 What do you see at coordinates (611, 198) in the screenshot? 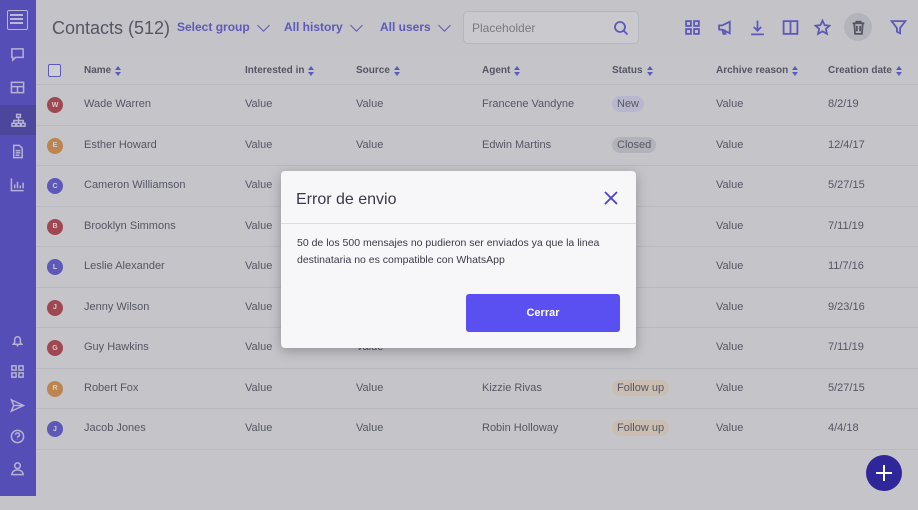
I see `close-icon` at bounding box center [611, 198].